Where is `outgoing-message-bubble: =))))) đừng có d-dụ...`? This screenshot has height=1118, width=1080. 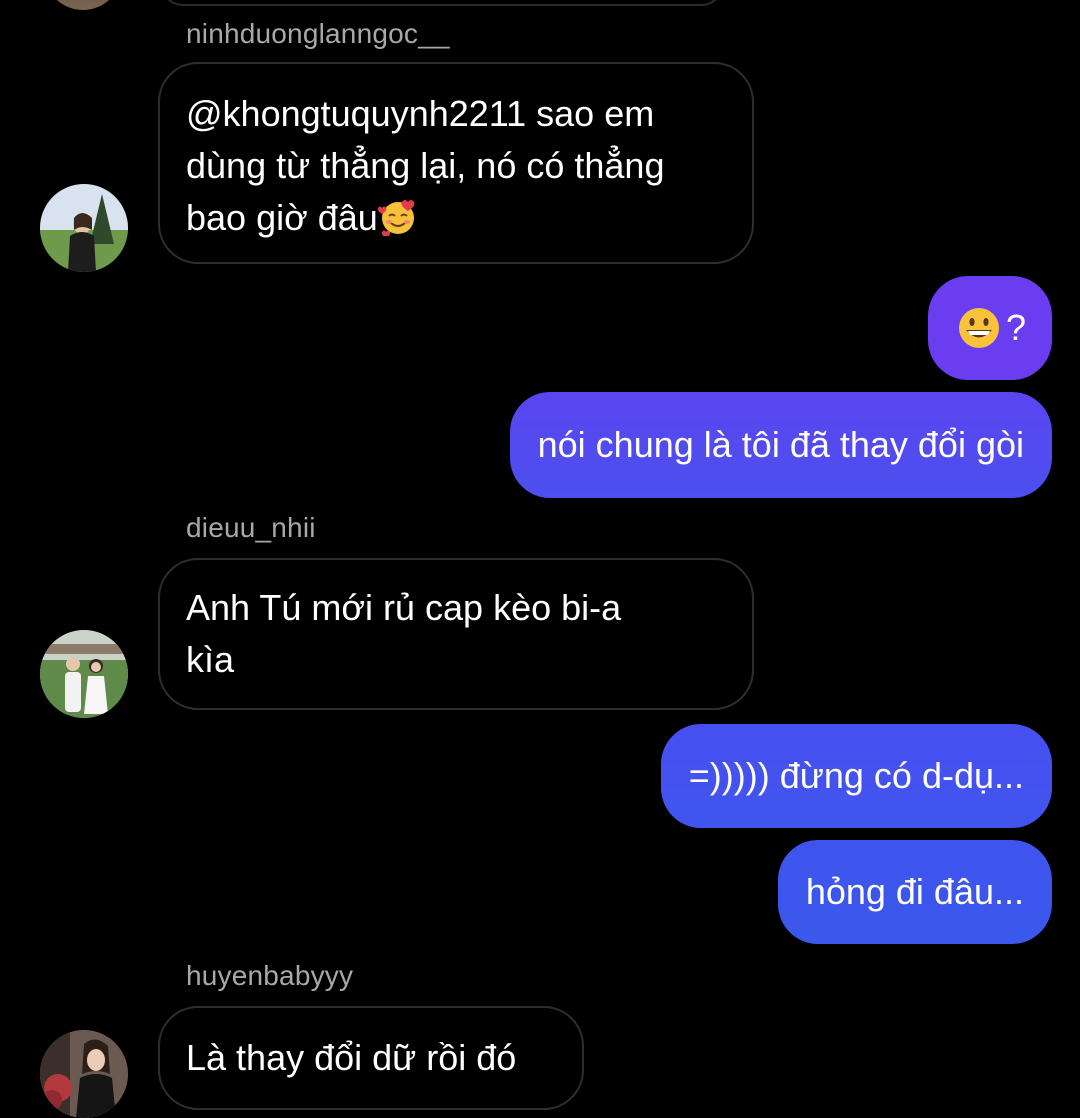
outgoing-message-bubble: =))))) đừng có d-dụ... is located at coordinates (856, 776).